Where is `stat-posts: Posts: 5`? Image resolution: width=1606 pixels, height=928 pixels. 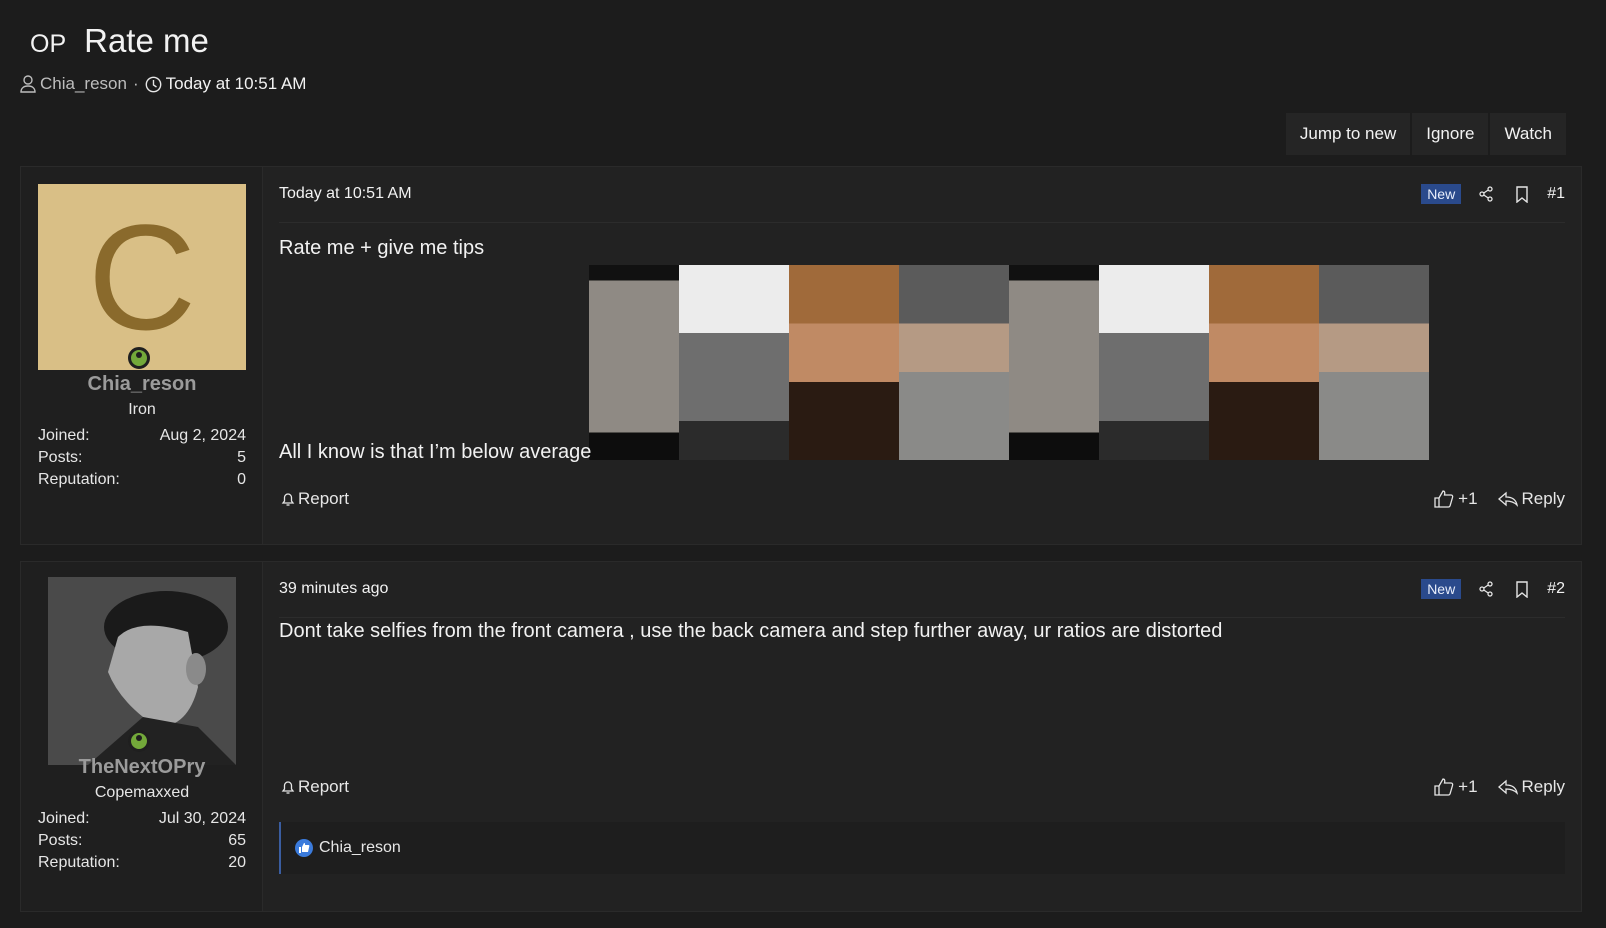 stat-posts: Posts: 5 is located at coordinates (142, 460).